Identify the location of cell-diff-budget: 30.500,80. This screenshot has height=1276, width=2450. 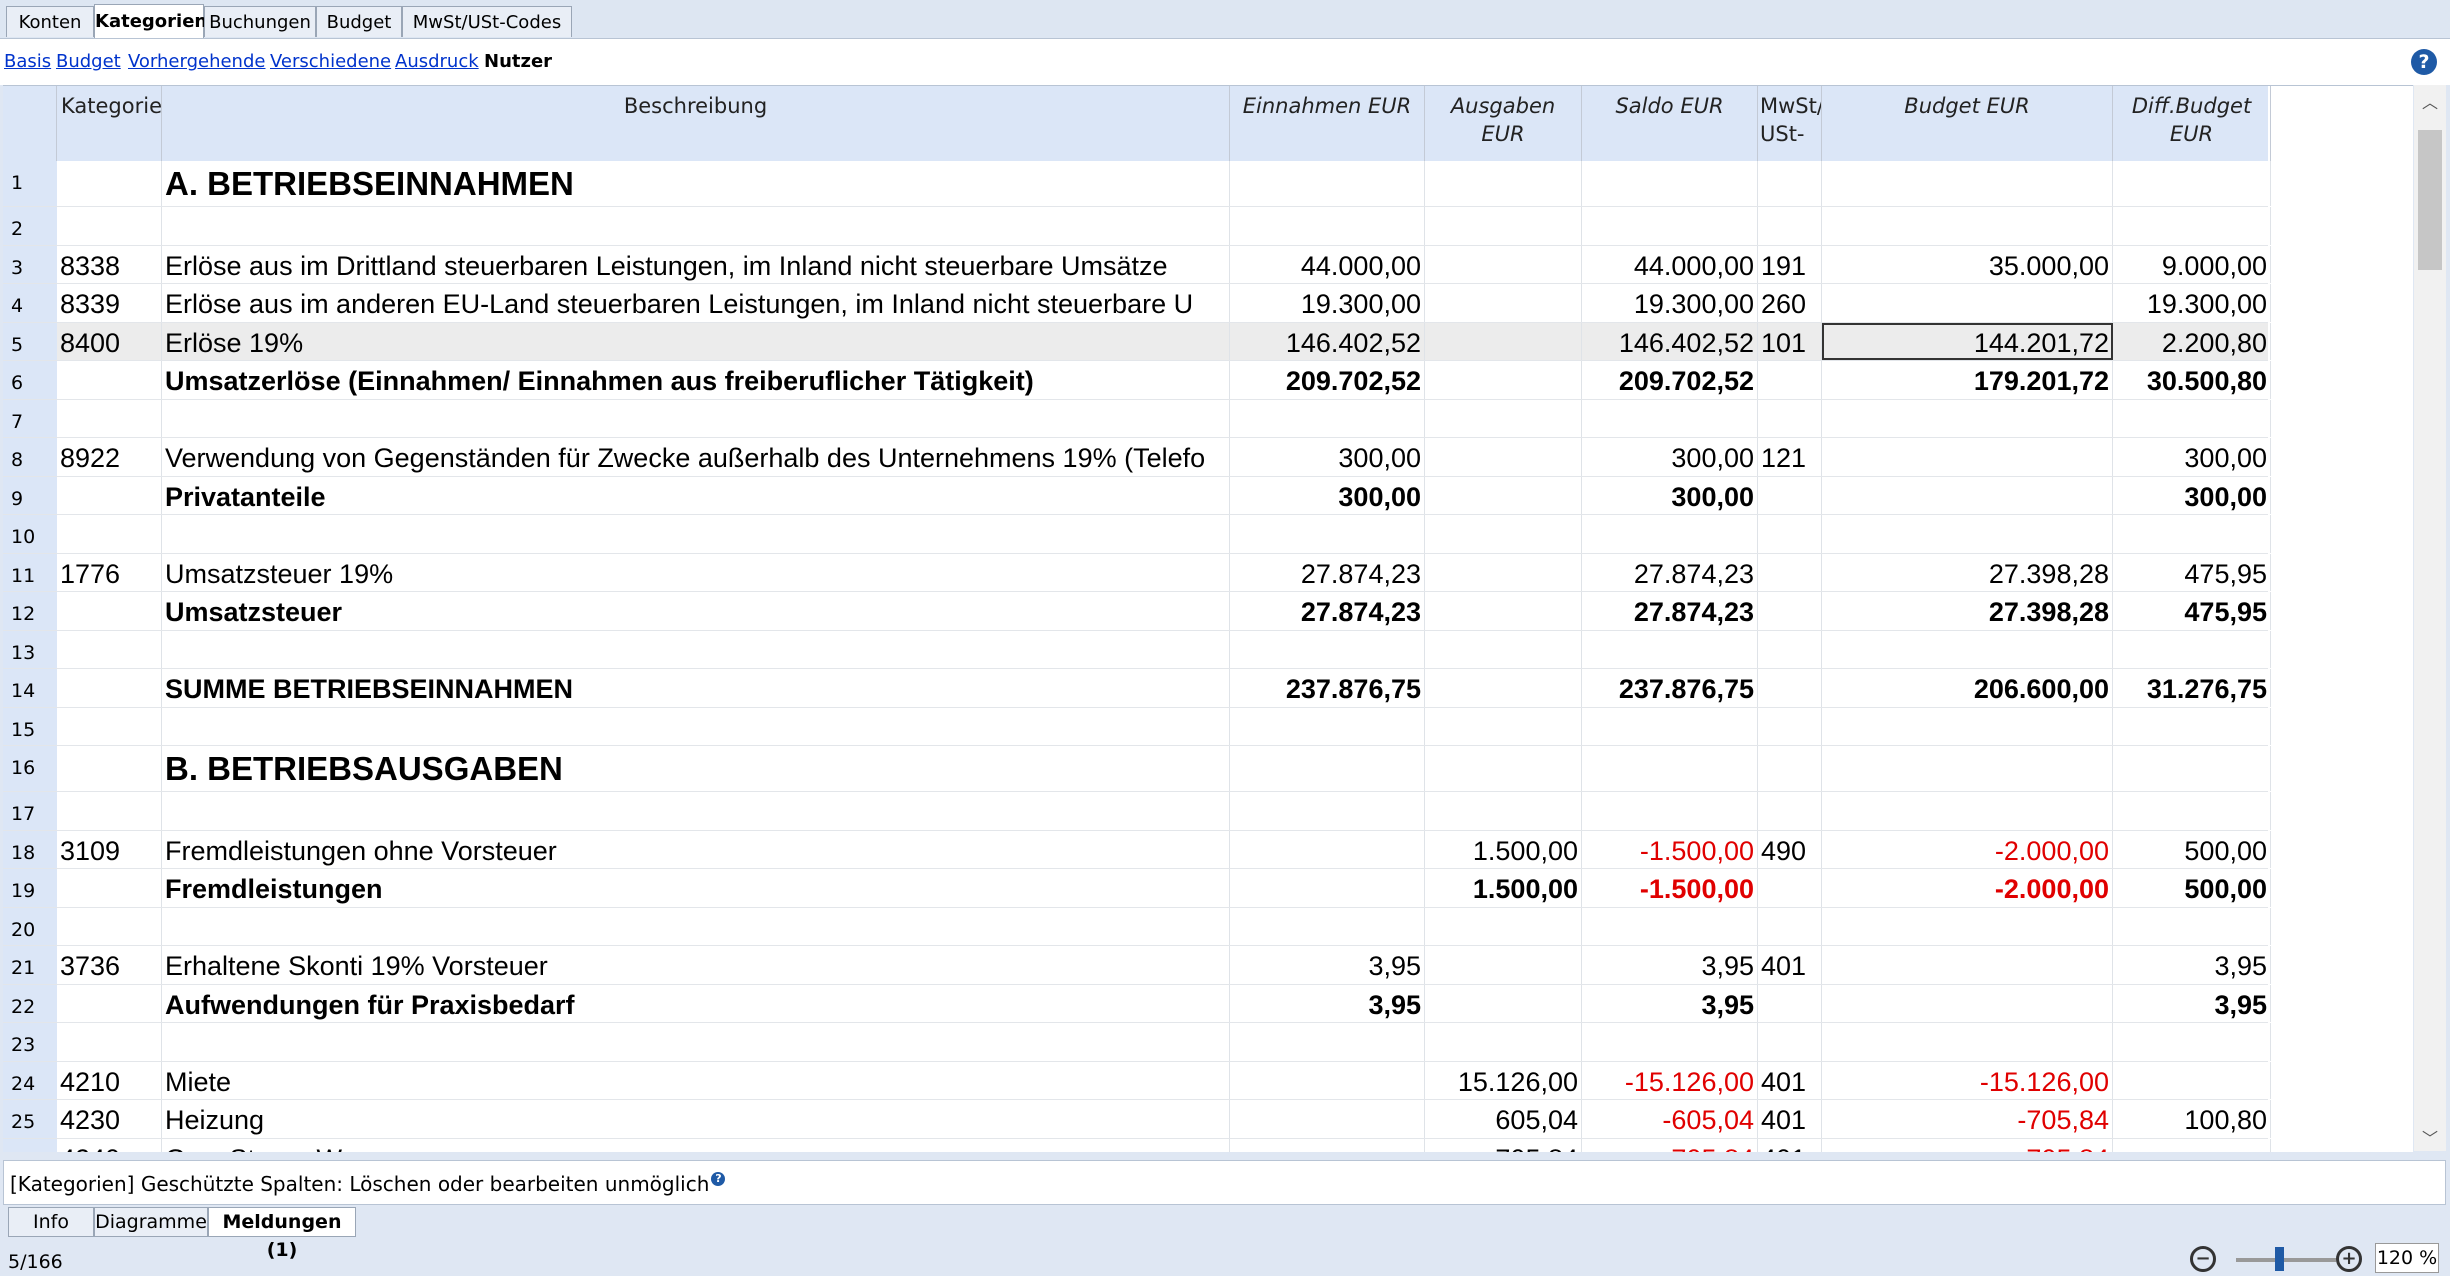
(2192, 380).